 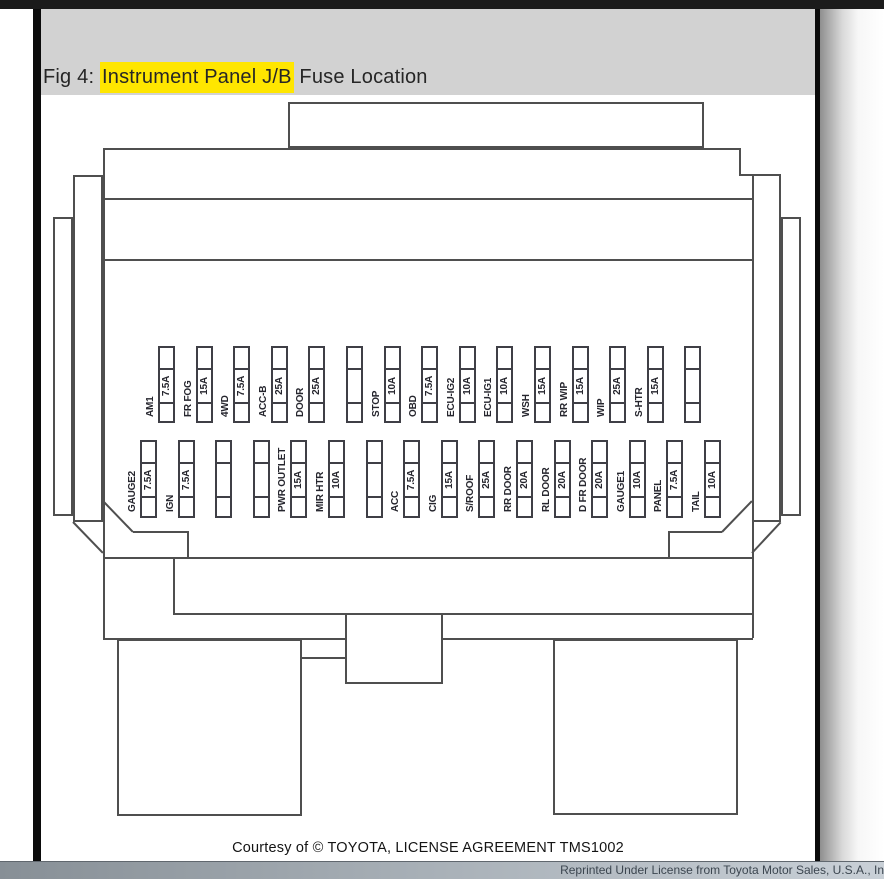 What do you see at coordinates (188, 398) in the screenshot?
I see `fuse-name-label: FR FOG` at bounding box center [188, 398].